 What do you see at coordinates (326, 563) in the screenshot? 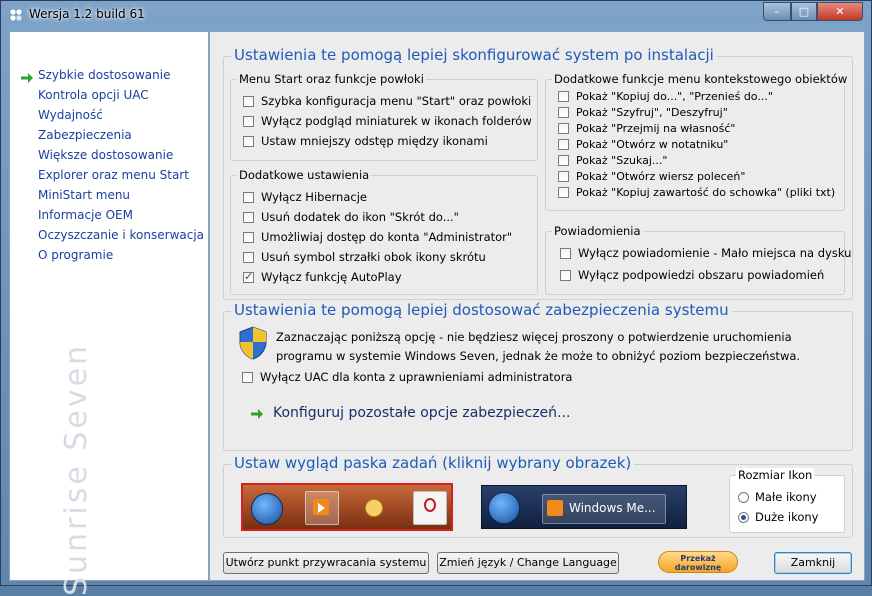
I see `restore-point-button: Utwórz punkt przywracania systemu` at bounding box center [326, 563].